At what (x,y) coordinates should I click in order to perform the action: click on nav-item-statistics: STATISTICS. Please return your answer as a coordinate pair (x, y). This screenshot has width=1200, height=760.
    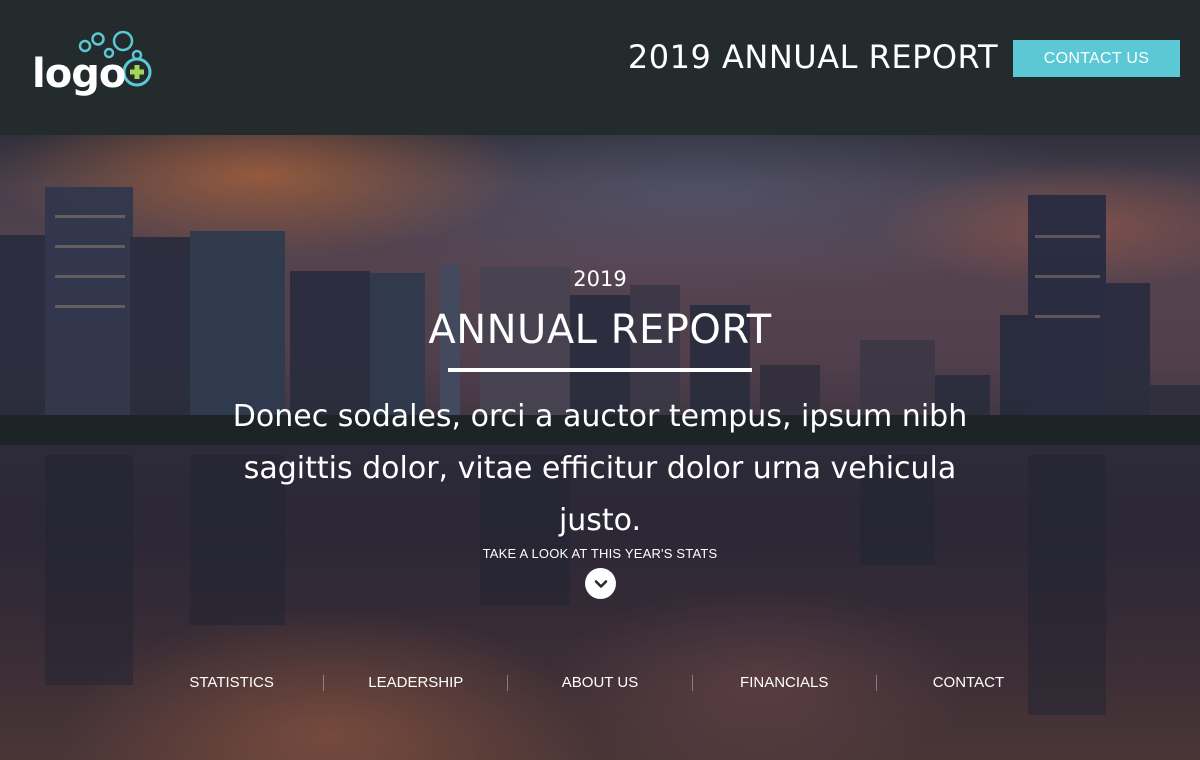
    Looking at the image, I should click on (231, 683).